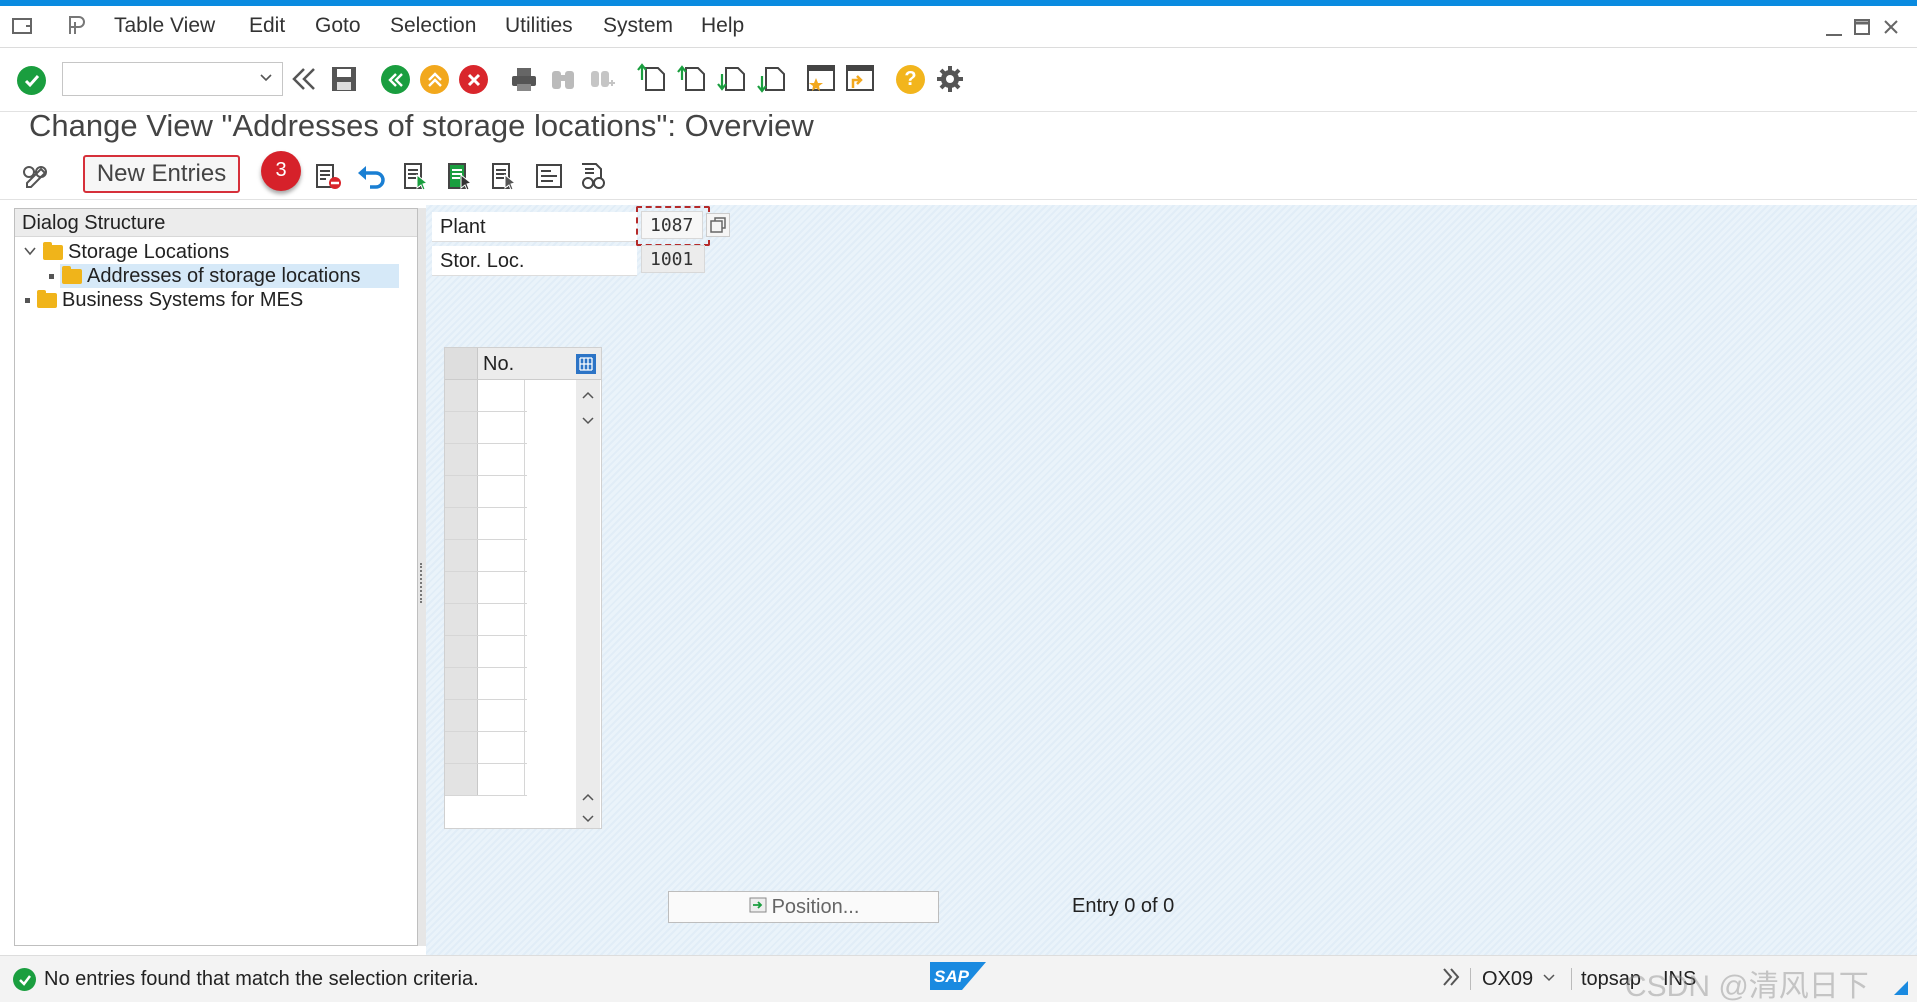 This screenshot has width=1917, height=1002. What do you see at coordinates (539, 26) in the screenshot?
I see `menu-utilities: Utilities` at bounding box center [539, 26].